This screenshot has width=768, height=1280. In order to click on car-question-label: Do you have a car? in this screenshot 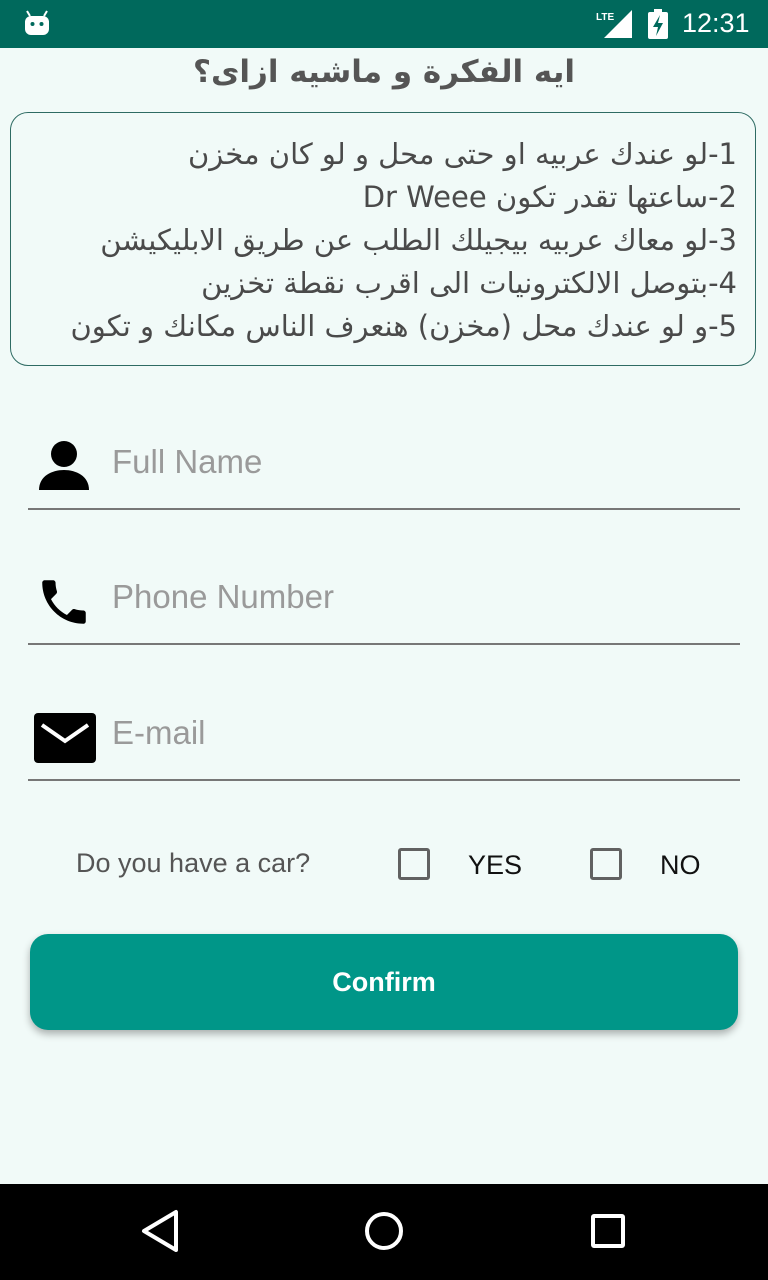, I will do `click(193, 863)`.